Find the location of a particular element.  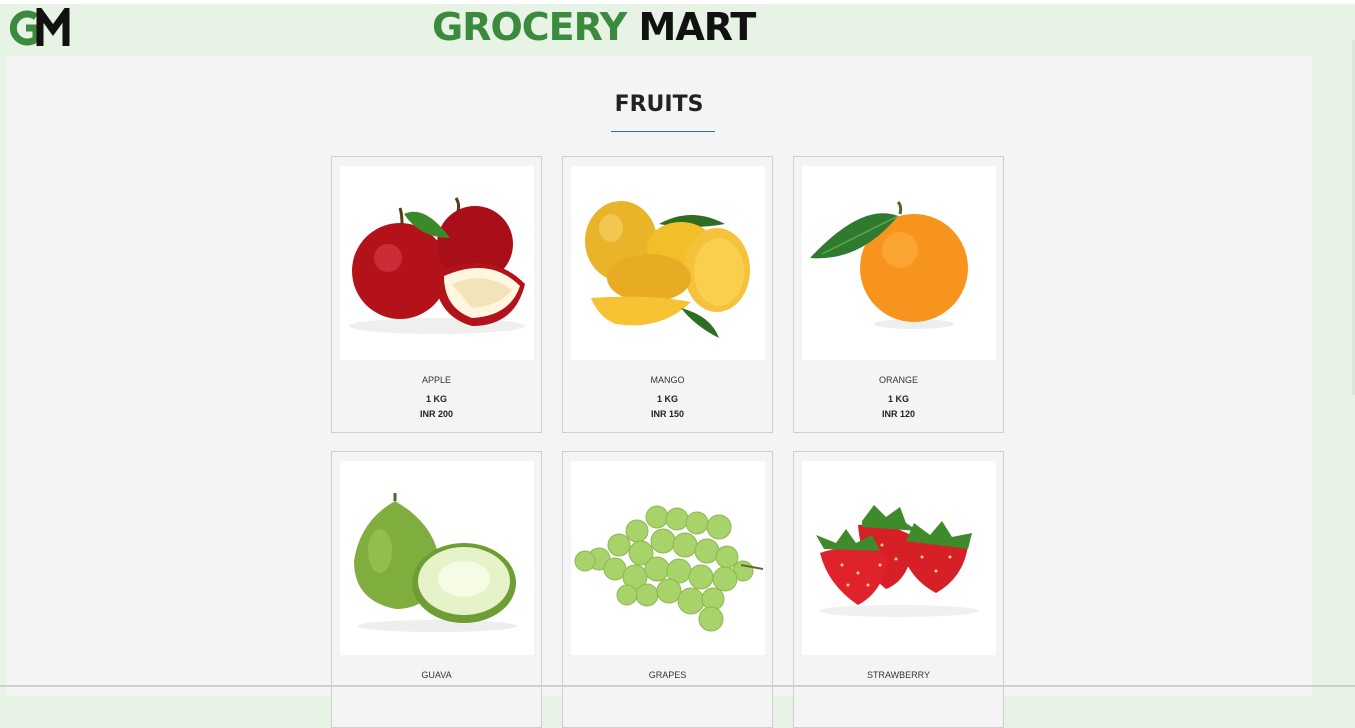

grapes-image is located at coordinates (668, 558).